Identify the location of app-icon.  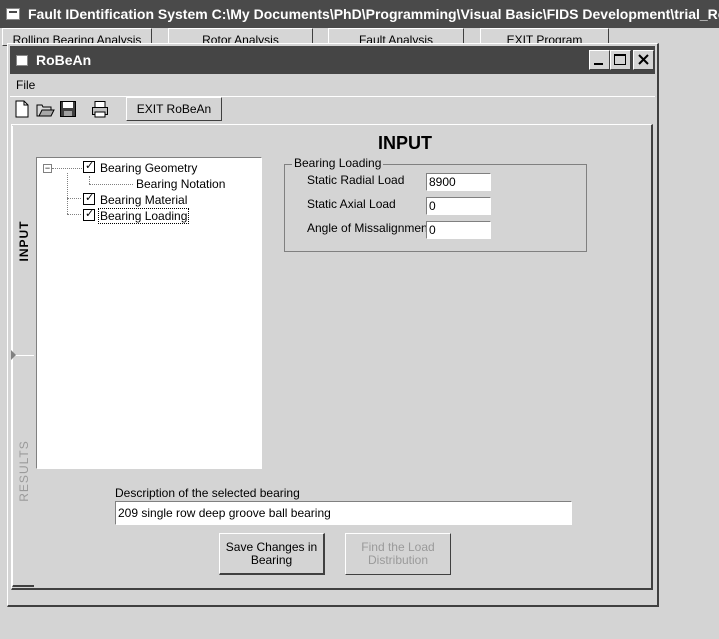
(13, 14).